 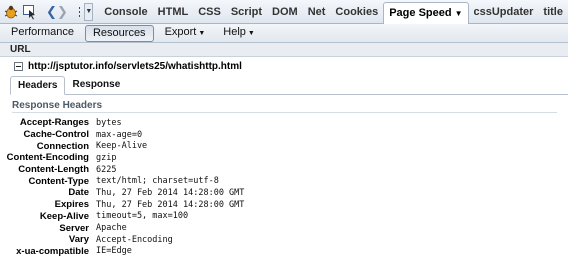 What do you see at coordinates (289, 85) in the screenshot?
I see `resource-detail-tabs: Headers Response` at bounding box center [289, 85].